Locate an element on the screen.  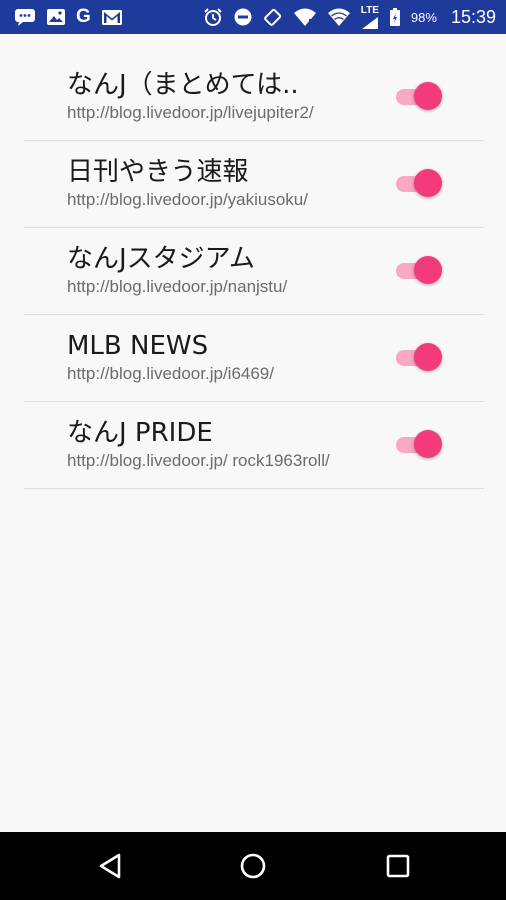
blog-url: http://blog.livedoor.jp/nanjstu/ is located at coordinates (177, 286).